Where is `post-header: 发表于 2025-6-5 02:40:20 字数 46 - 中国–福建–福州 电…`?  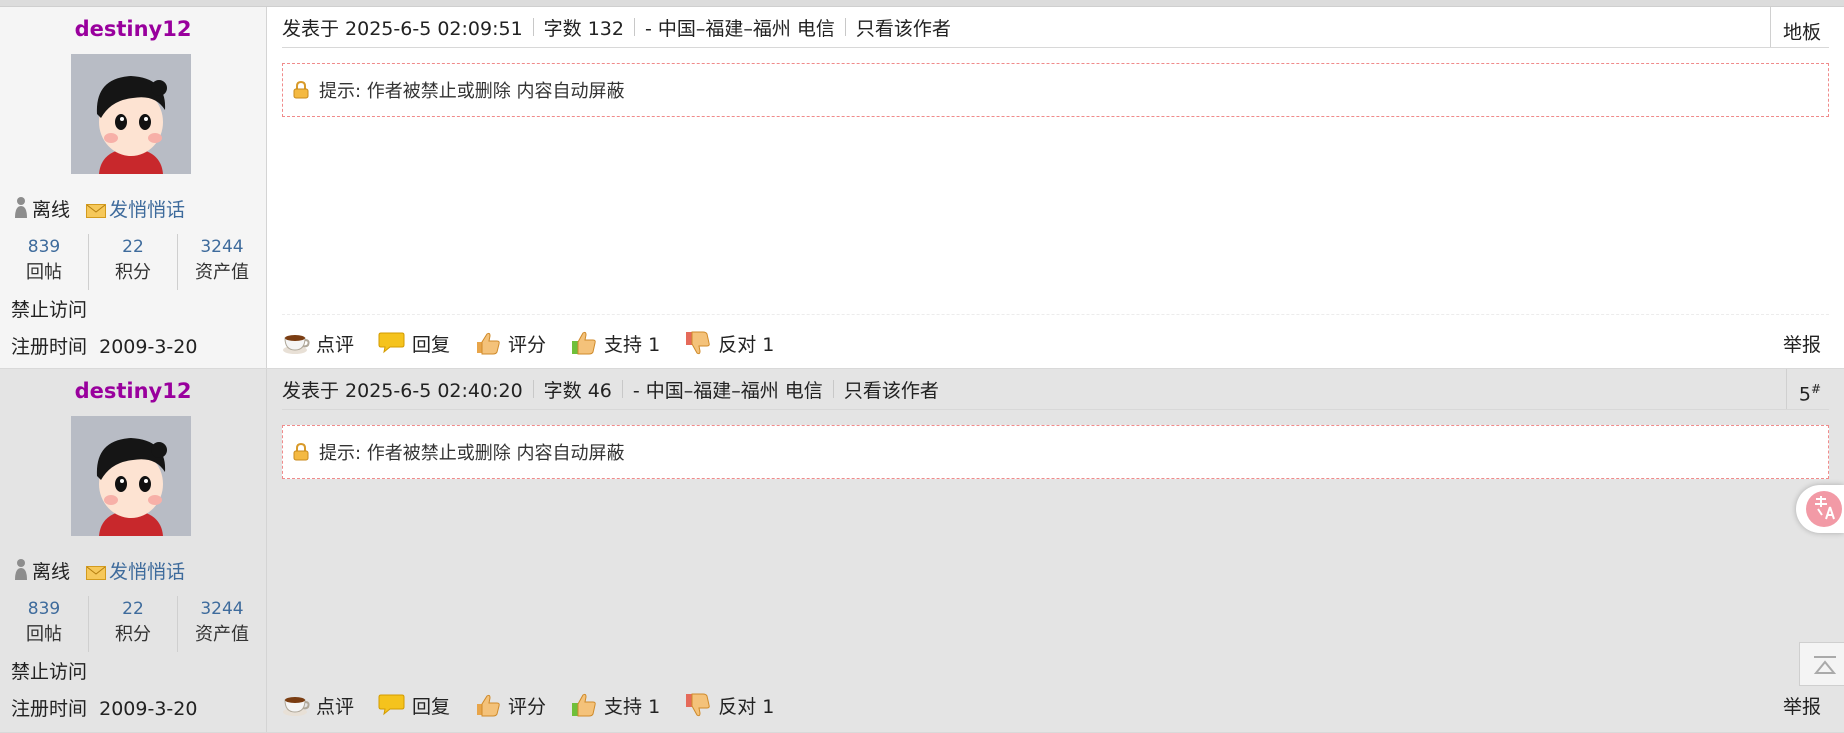 post-header: 发表于 2025-6-5 02:40:20 字数 46 - 中国–福建–福州 电… is located at coordinates (1055, 389).